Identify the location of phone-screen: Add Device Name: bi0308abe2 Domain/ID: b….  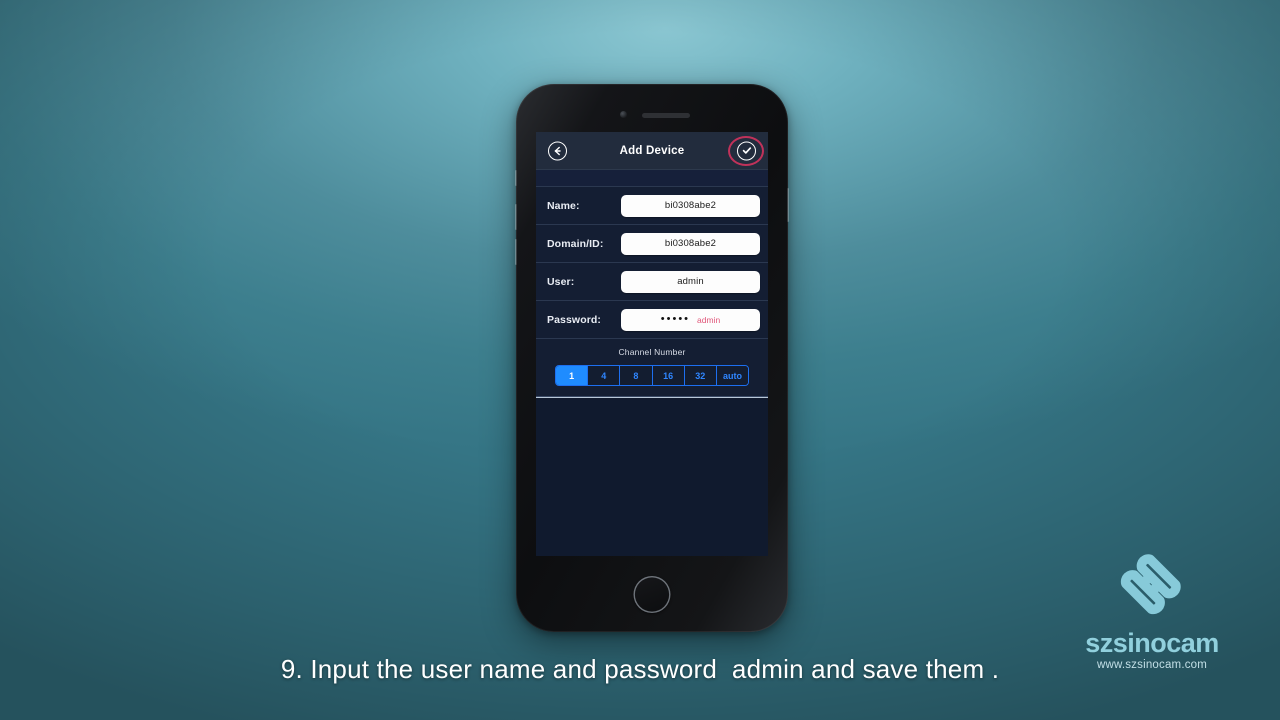
(652, 344).